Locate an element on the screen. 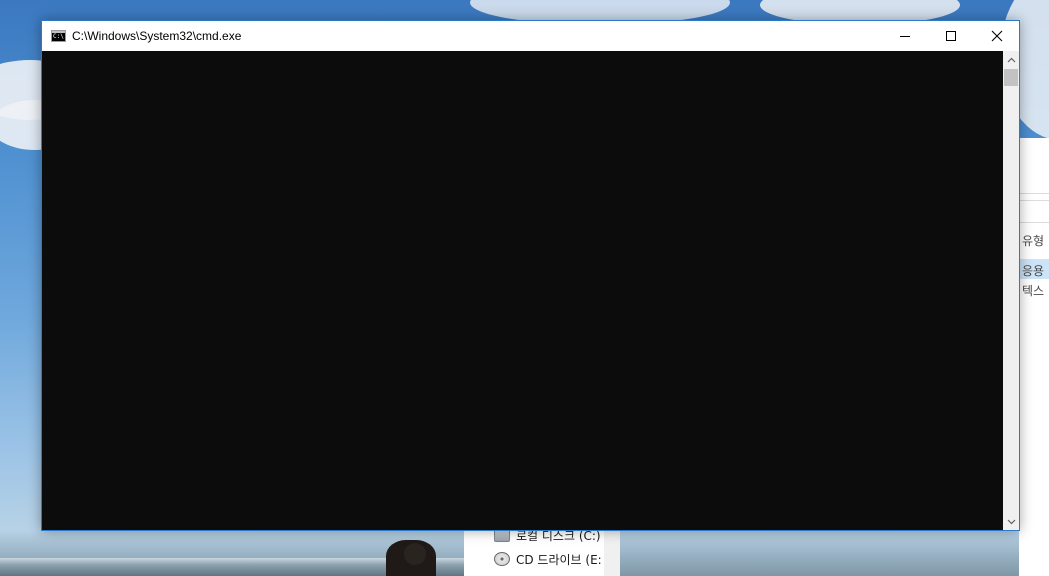  wallpaper-person-head is located at coordinates (415, 554).